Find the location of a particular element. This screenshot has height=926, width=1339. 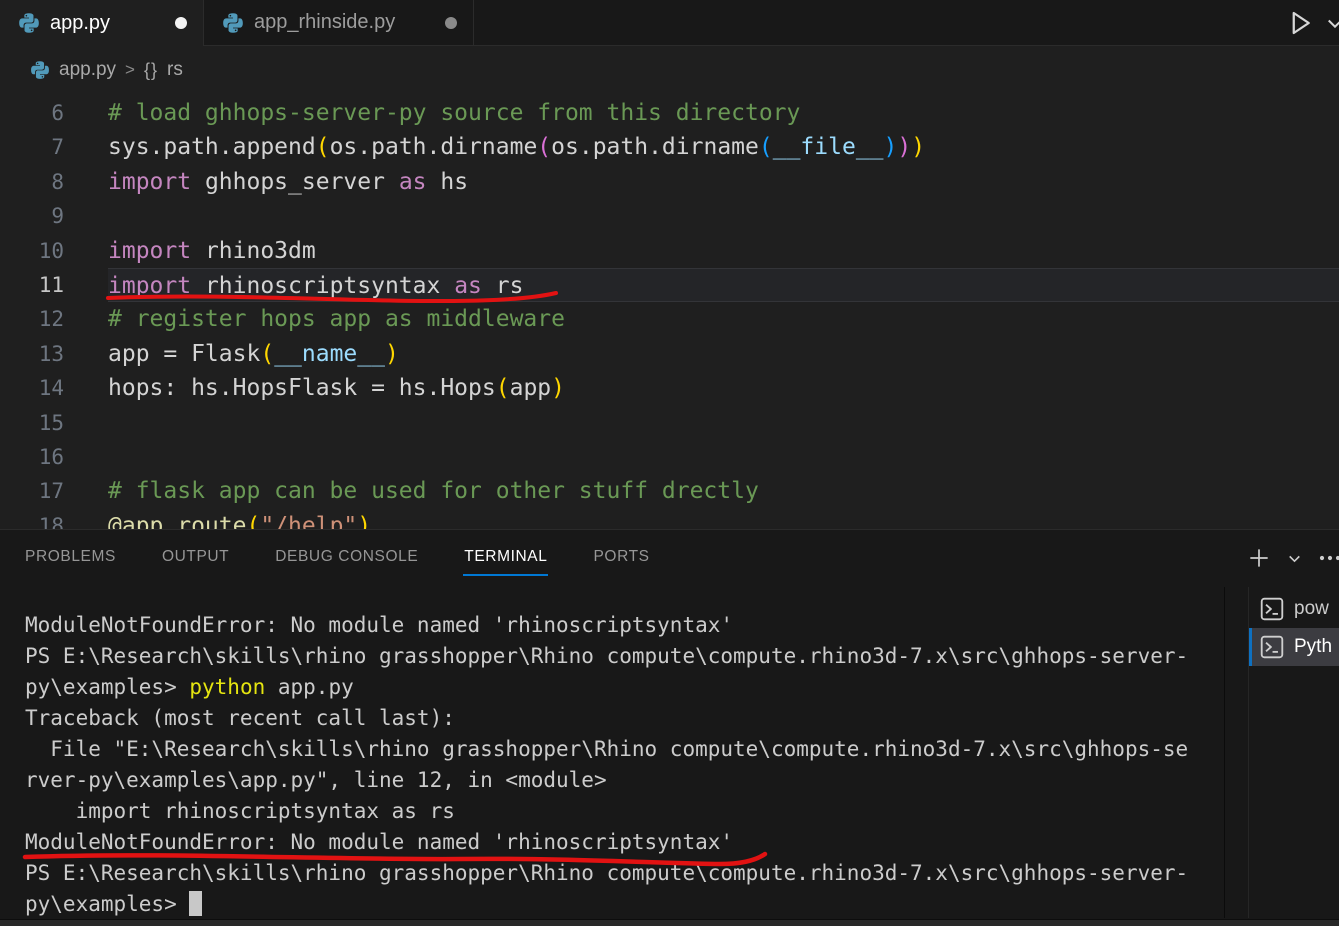

text-segment: app = Flask is located at coordinates (184, 353).